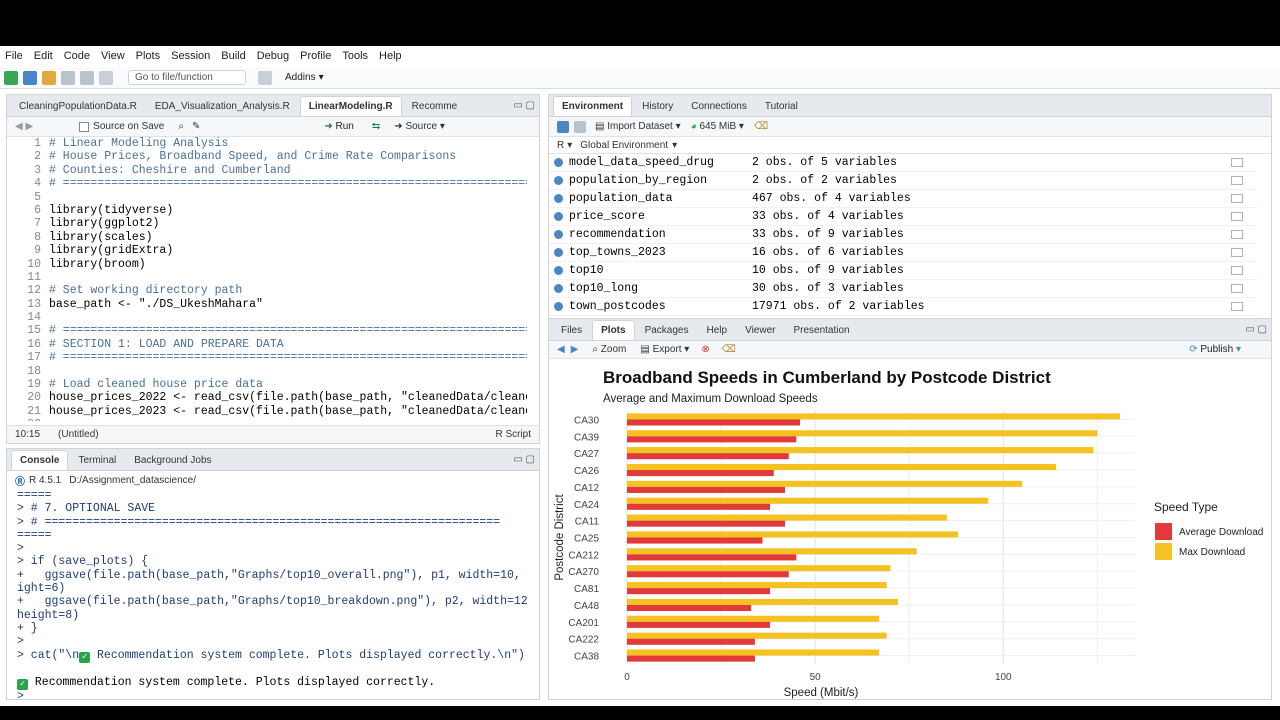 Image resolution: width=1280 pixels, height=720 pixels. Describe the element at coordinates (705, 349) in the screenshot. I see `remove-plot-icon: ⊗` at that location.